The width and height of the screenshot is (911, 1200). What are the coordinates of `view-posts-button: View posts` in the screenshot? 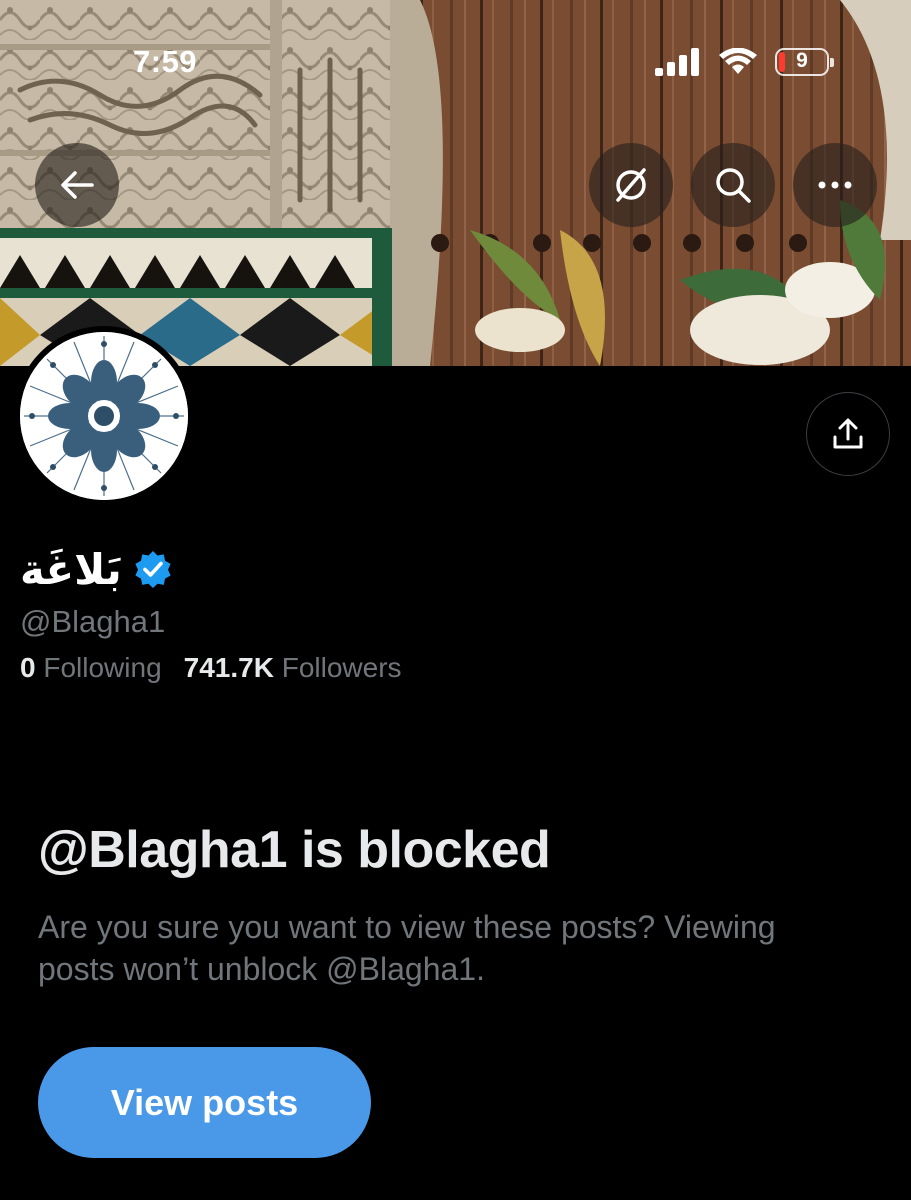 It's located at (204, 1102).